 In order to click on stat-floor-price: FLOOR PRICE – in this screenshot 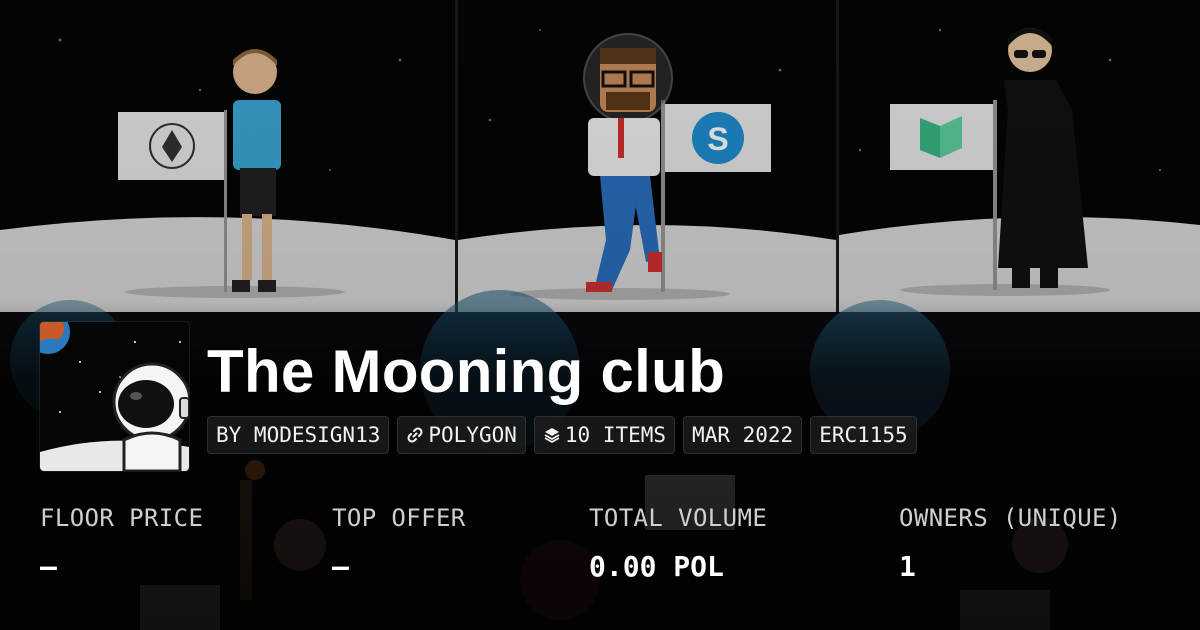, I will do `click(121, 543)`.